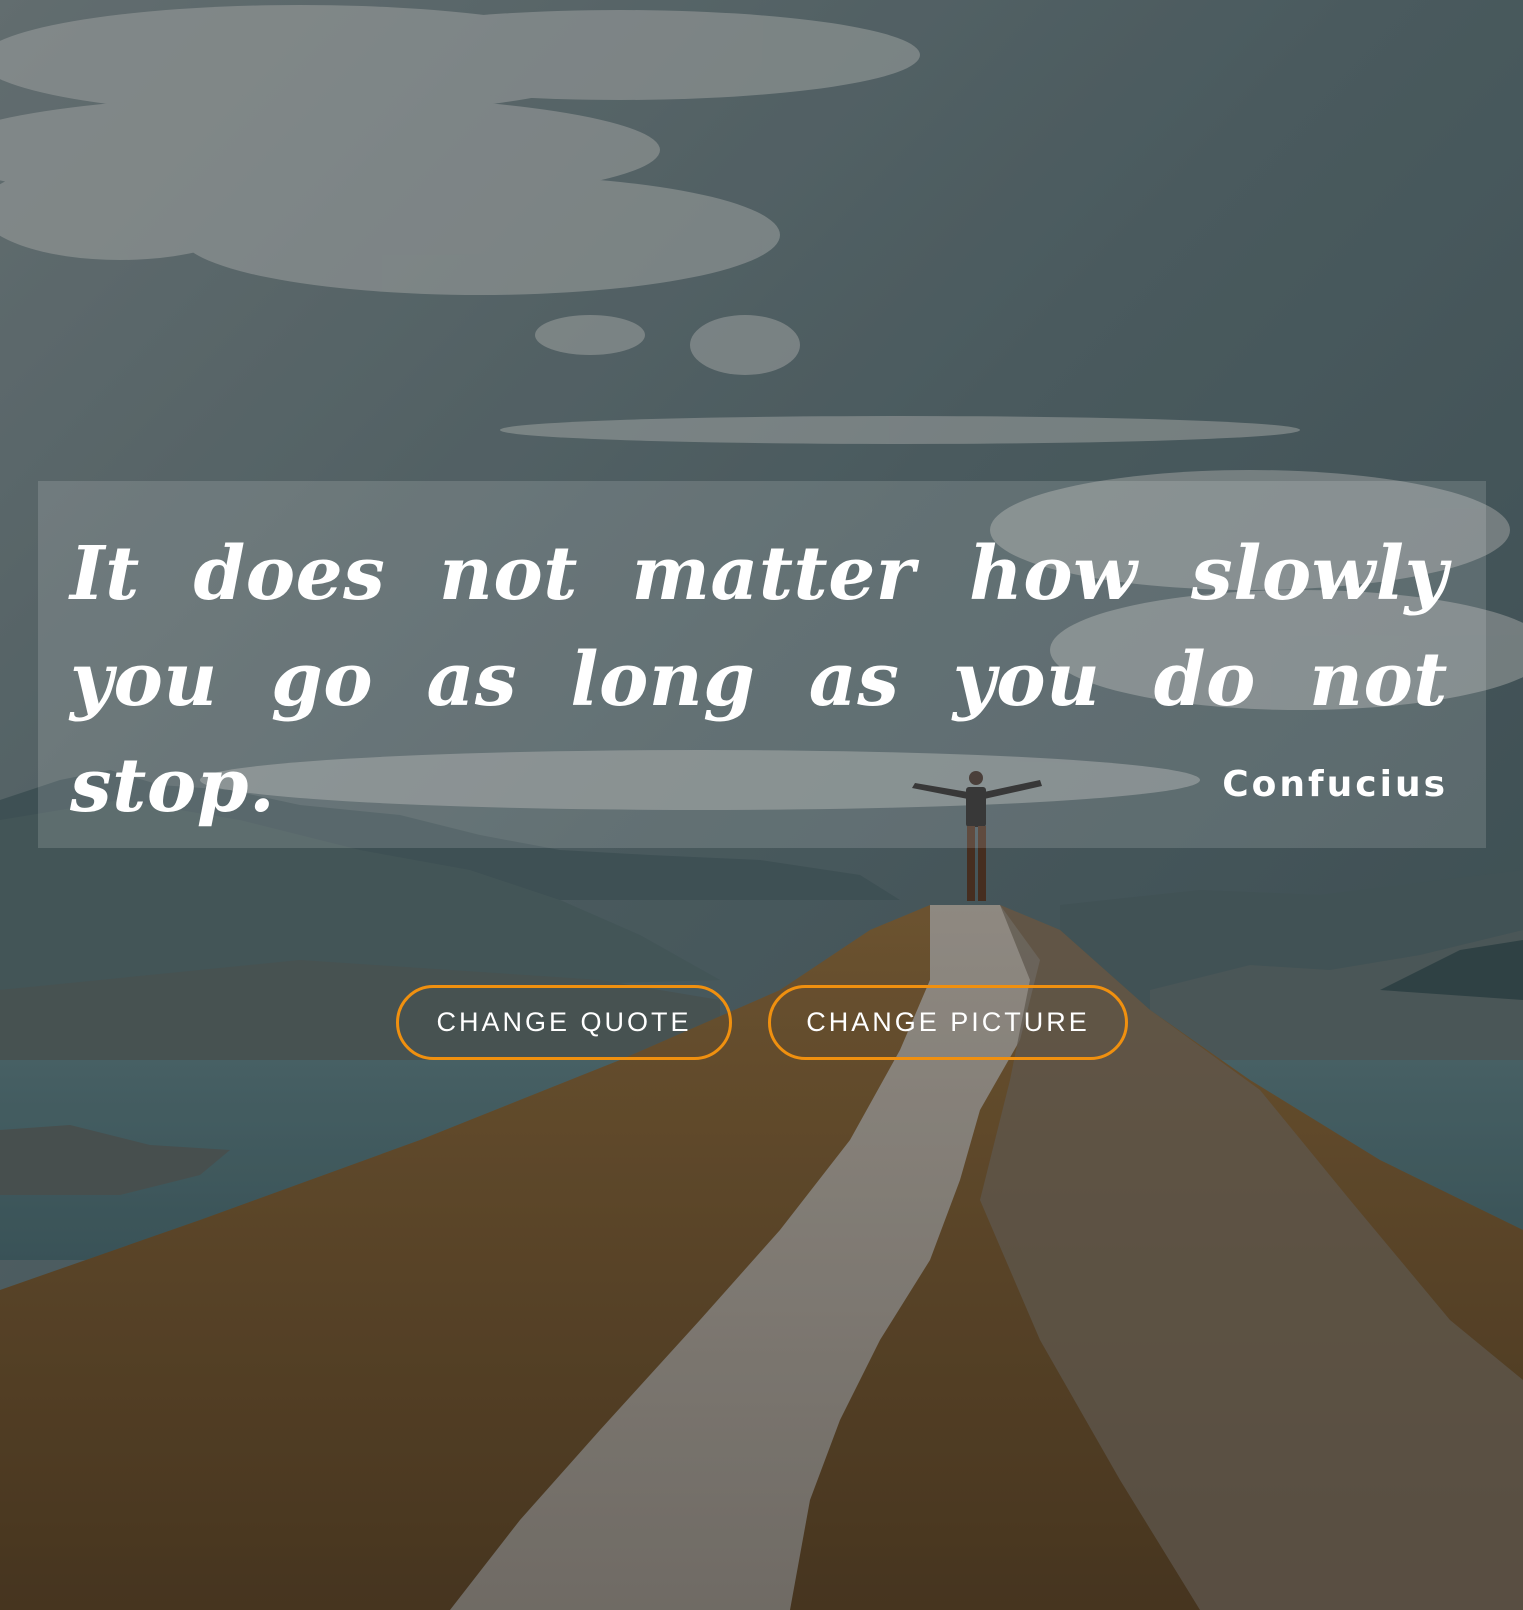 The image size is (1523, 1610). What do you see at coordinates (1335, 784) in the screenshot?
I see `quote-author: Confucius` at bounding box center [1335, 784].